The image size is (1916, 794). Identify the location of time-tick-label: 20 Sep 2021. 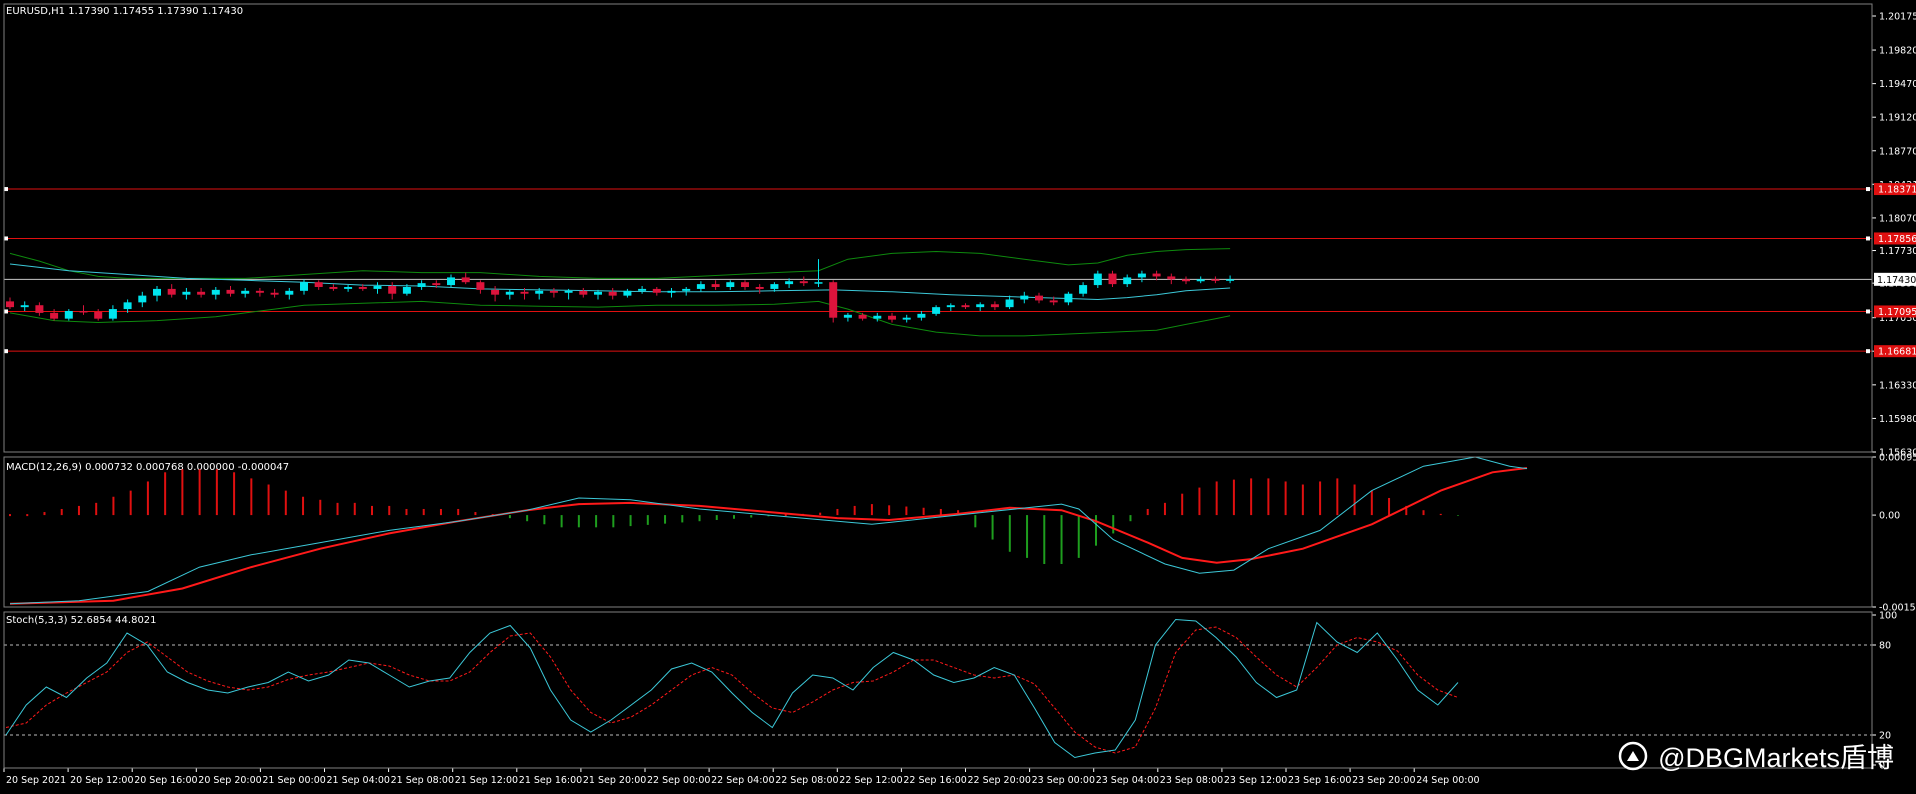
(36, 780).